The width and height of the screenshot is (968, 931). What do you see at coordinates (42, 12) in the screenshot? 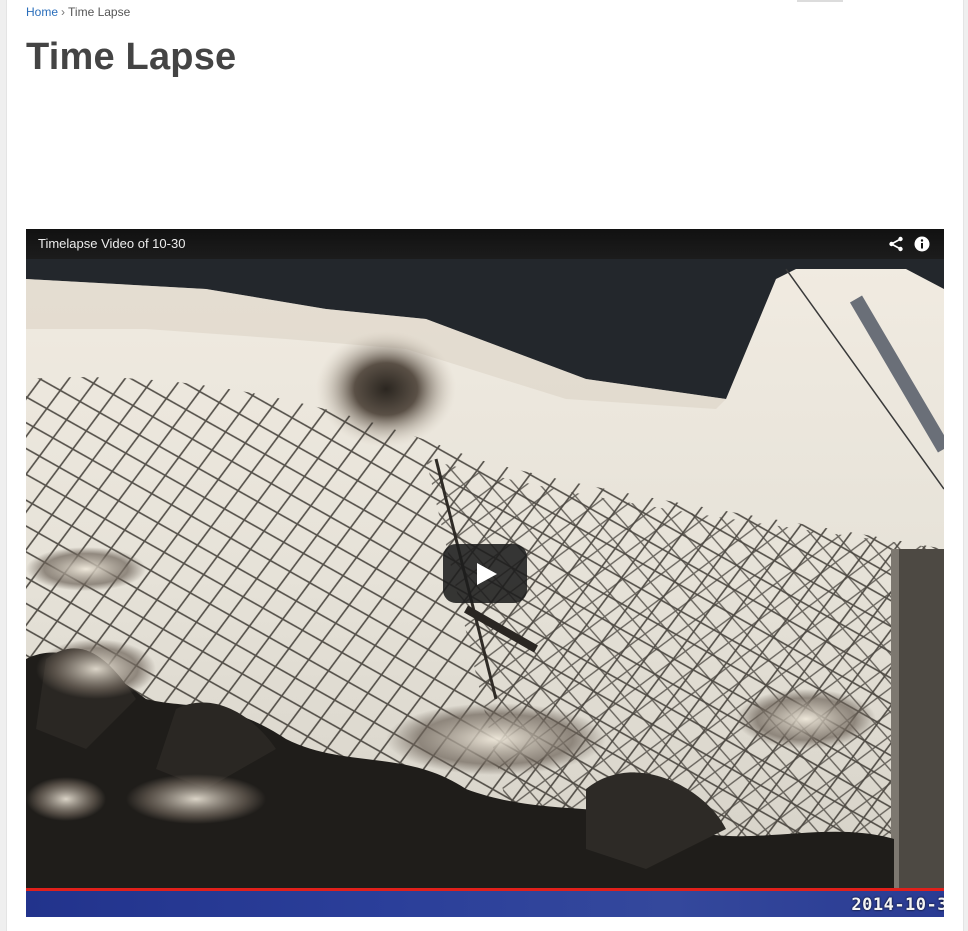
I see `breadcrumb-home-link: Home` at bounding box center [42, 12].